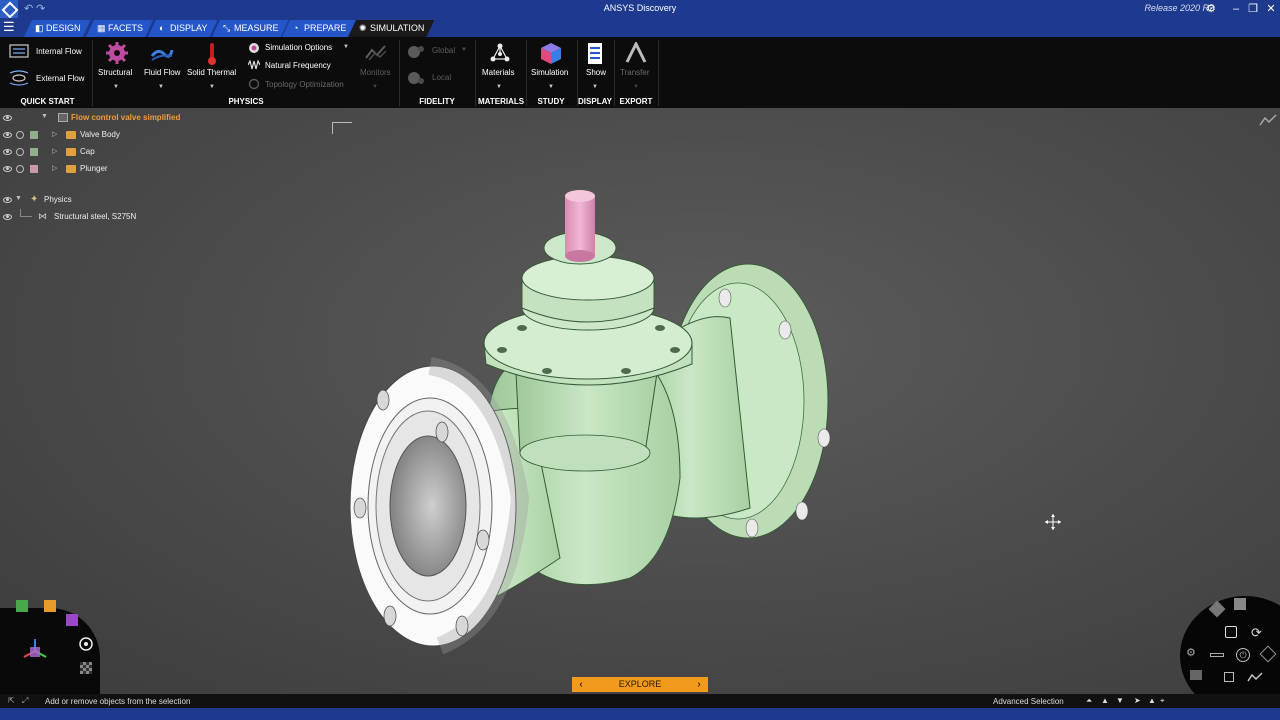 The image size is (1280, 720). I want to click on tree-root-row: ▼ Flow control valve simplified, so click(150, 118).